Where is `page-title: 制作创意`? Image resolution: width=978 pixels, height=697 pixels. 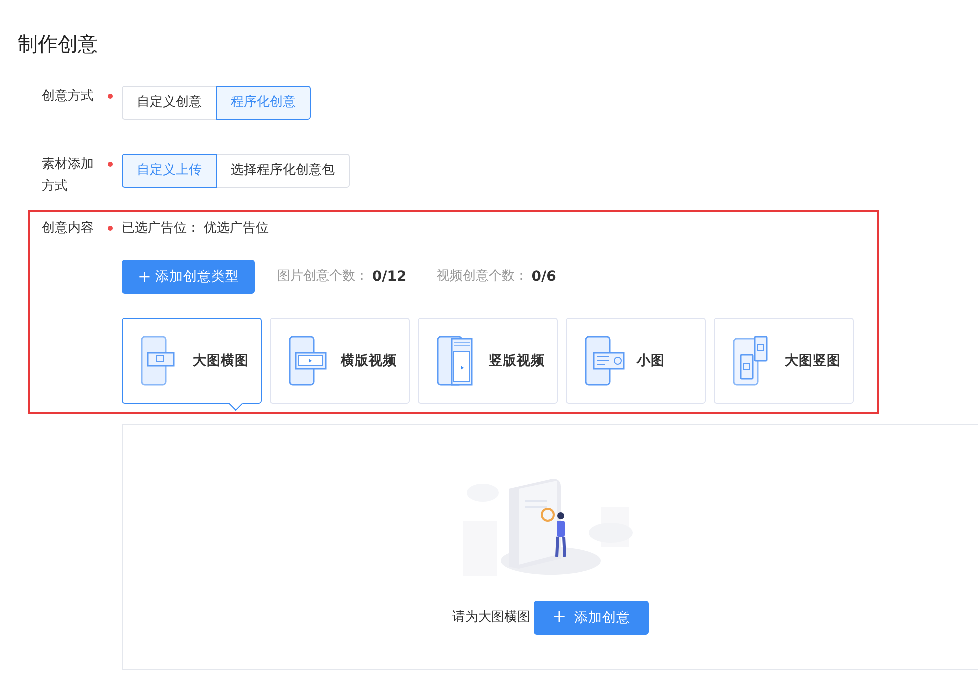
page-title: 制作创意 is located at coordinates (58, 44).